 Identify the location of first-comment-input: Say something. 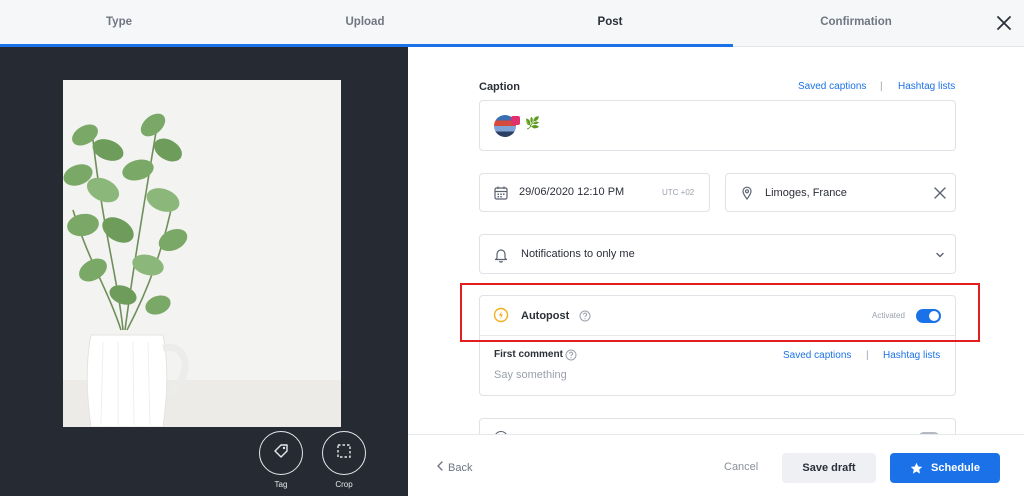
(530, 375).